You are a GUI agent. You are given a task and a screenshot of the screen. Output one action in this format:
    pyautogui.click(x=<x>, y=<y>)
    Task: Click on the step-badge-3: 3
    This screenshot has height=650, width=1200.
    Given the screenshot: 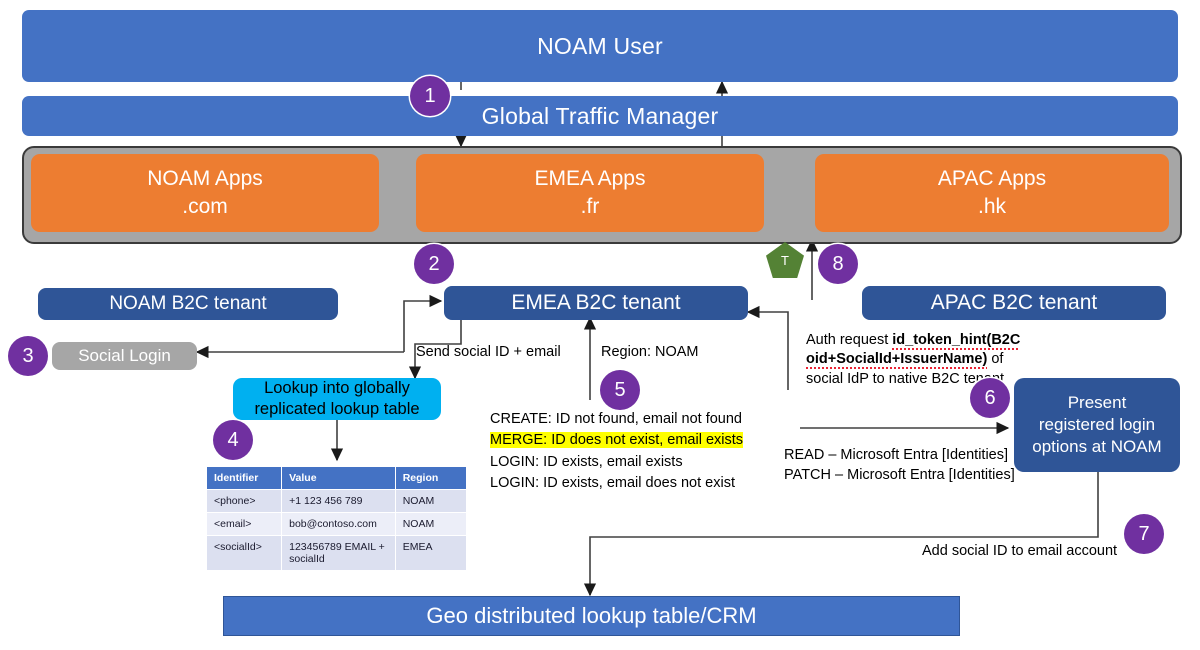 What is the action you would take?
    pyautogui.click(x=28, y=356)
    